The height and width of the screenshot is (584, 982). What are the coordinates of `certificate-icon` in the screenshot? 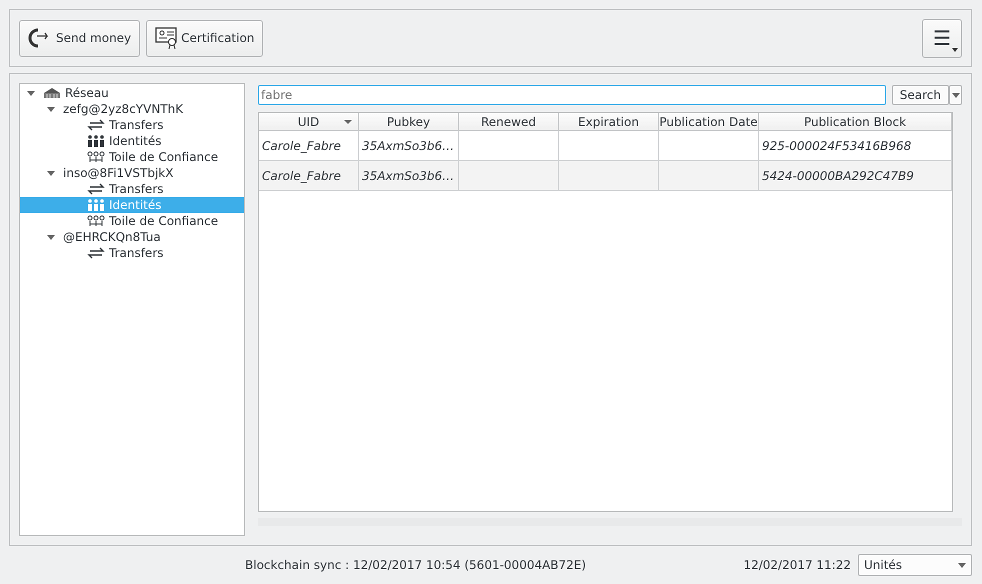 It's located at (167, 38).